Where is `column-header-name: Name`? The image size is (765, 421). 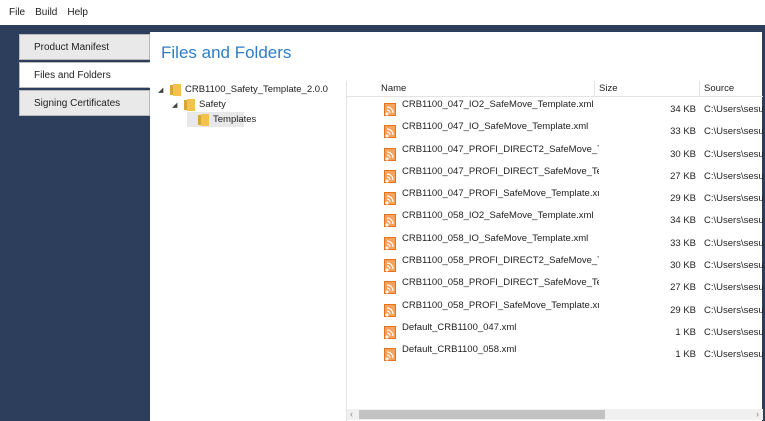 column-header-name: Name is located at coordinates (393, 88).